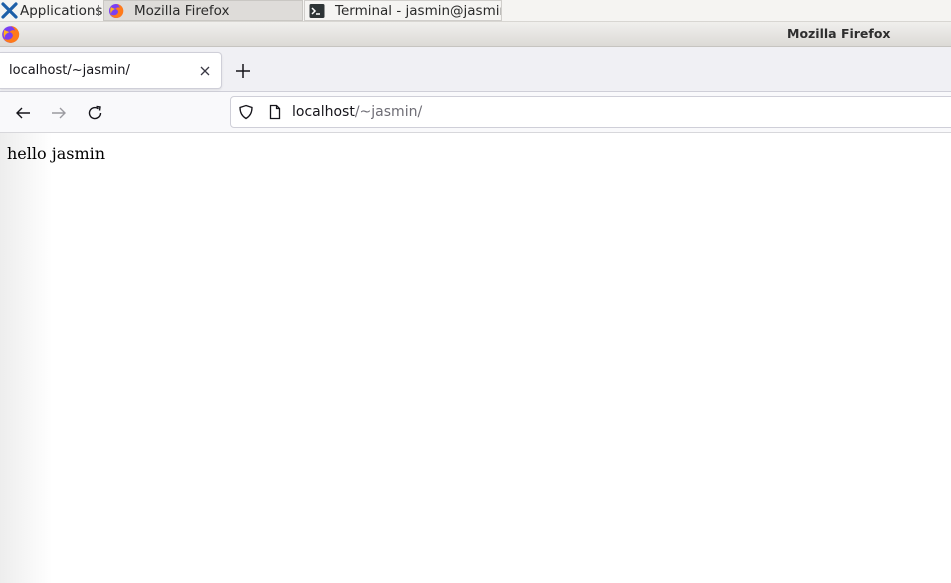 The height and width of the screenshot is (583, 951). I want to click on xfce-logo-icon, so click(9, 10).